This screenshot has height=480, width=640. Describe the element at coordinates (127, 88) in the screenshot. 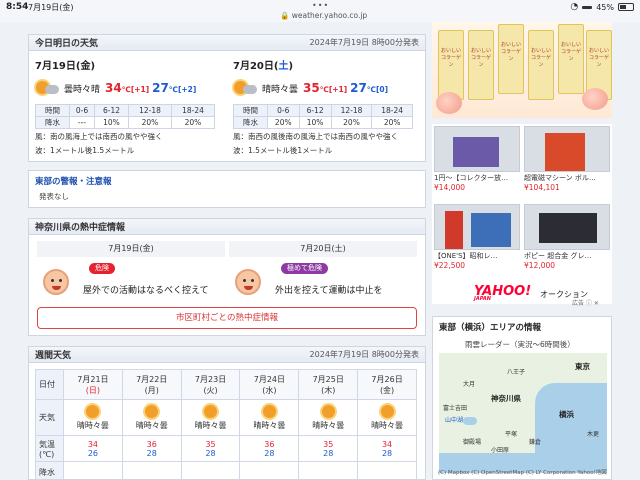

I see `today-high: 34℃[+1]` at that location.